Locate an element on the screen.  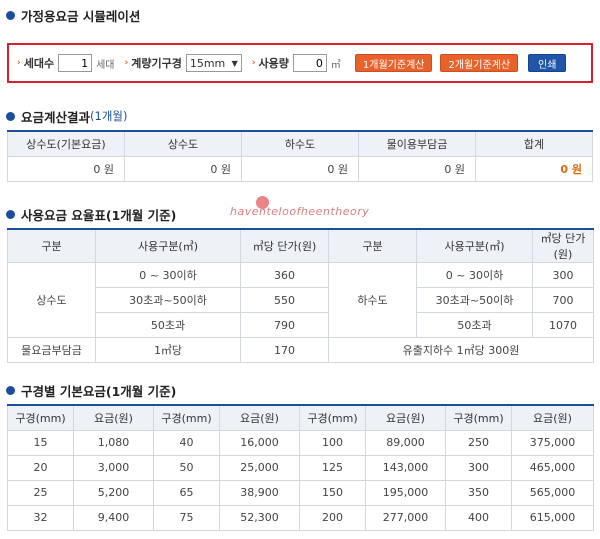
charge-label: 물요금부담금 is located at coordinates (51, 350).